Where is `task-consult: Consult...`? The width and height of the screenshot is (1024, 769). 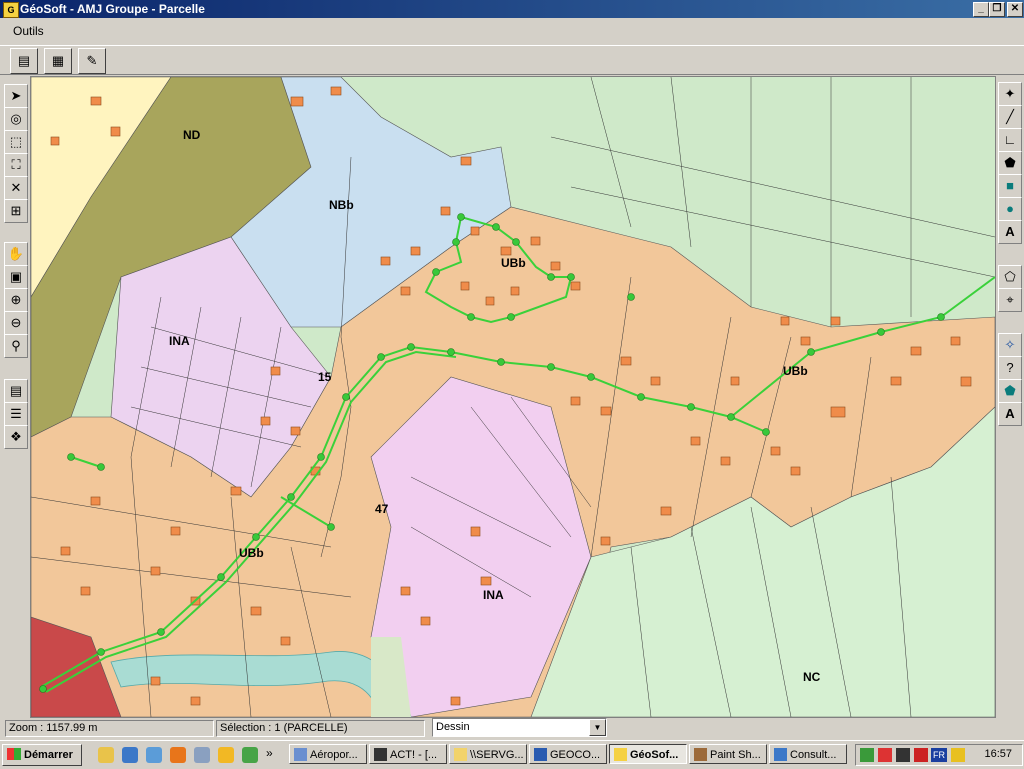
task-consult: Consult... is located at coordinates (808, 754).